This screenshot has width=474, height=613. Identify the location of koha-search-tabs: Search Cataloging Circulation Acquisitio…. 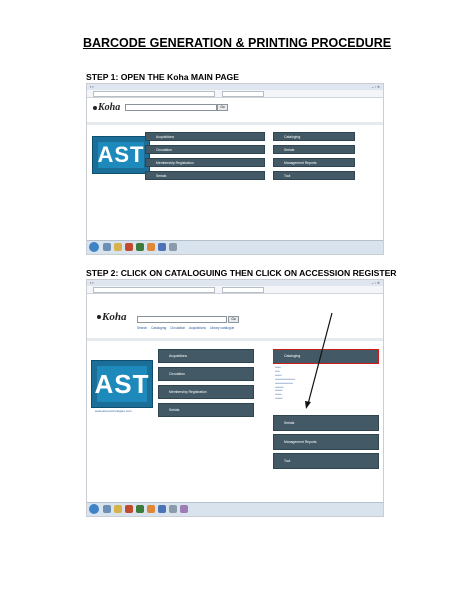
(187, 328).